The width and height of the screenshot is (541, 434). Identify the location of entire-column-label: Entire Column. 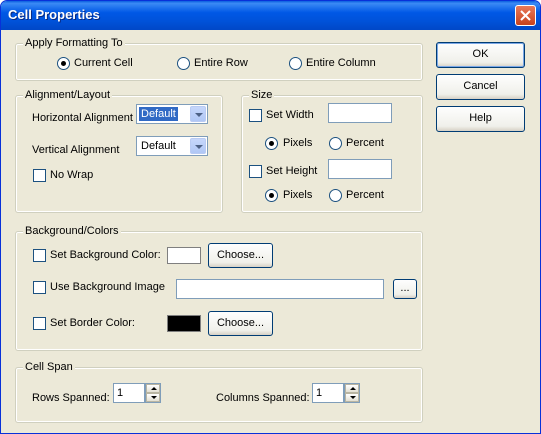
(341, 63).